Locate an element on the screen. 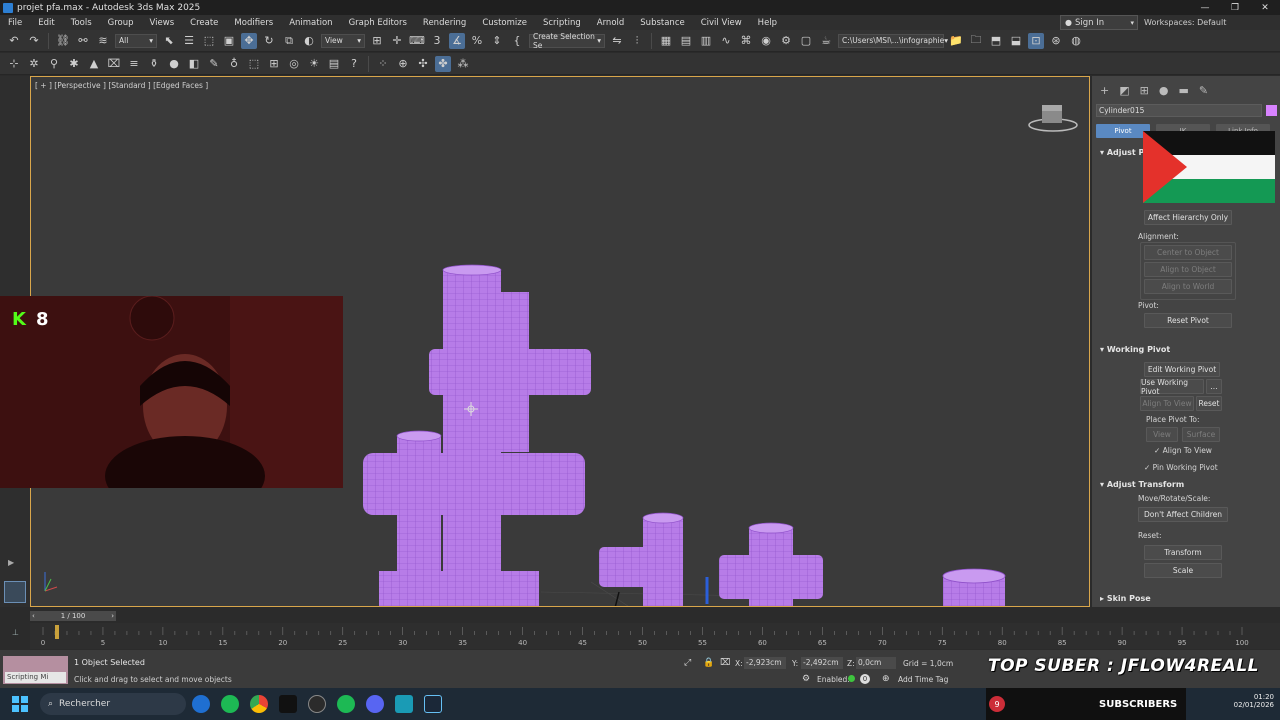 The image size is (1280, 720). align-to-view-button: Align To View is located at coordinates (1167, 403).